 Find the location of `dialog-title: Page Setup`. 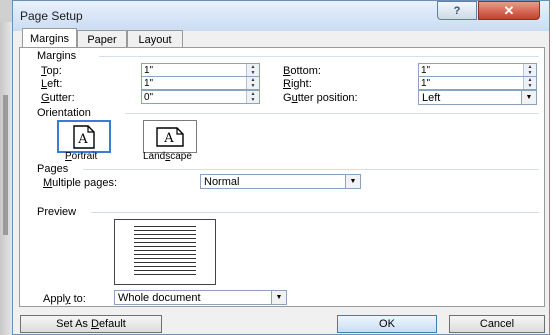

dialog-title: Page Setup is located at coordinates (51, 16).